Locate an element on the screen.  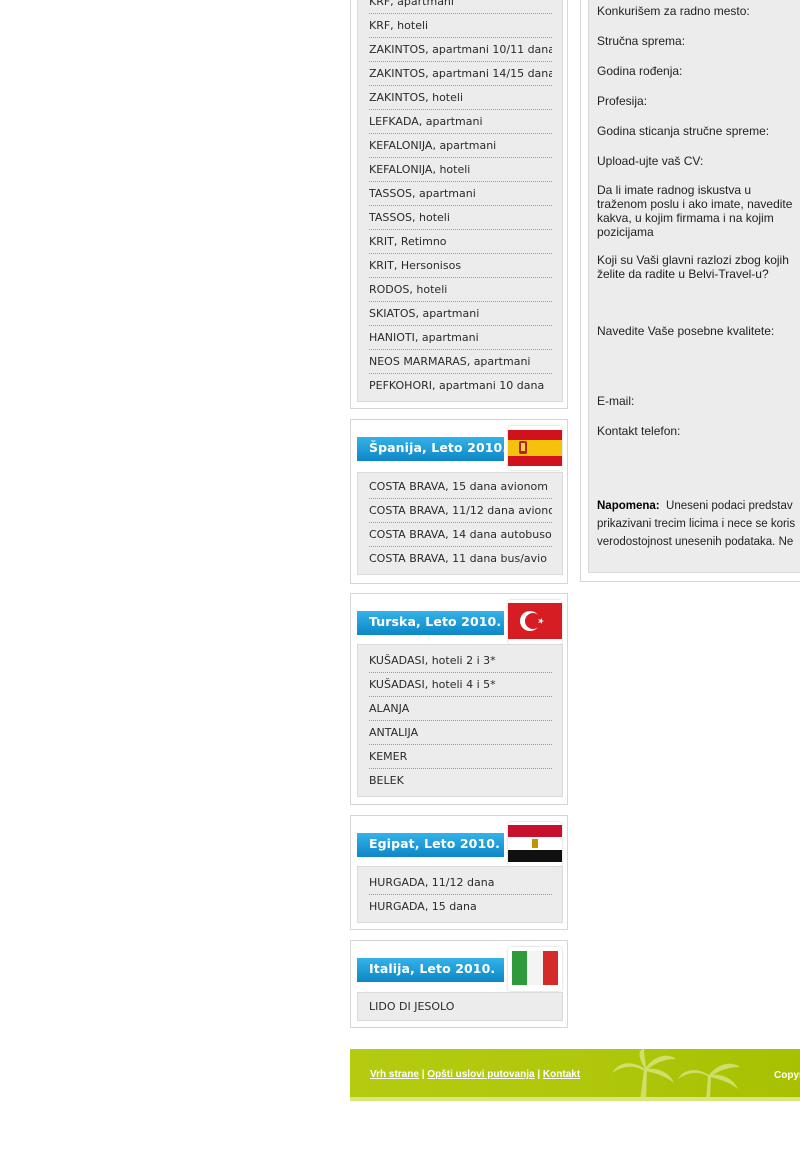
list-item: KEMER is located at coordinates (460, 757).